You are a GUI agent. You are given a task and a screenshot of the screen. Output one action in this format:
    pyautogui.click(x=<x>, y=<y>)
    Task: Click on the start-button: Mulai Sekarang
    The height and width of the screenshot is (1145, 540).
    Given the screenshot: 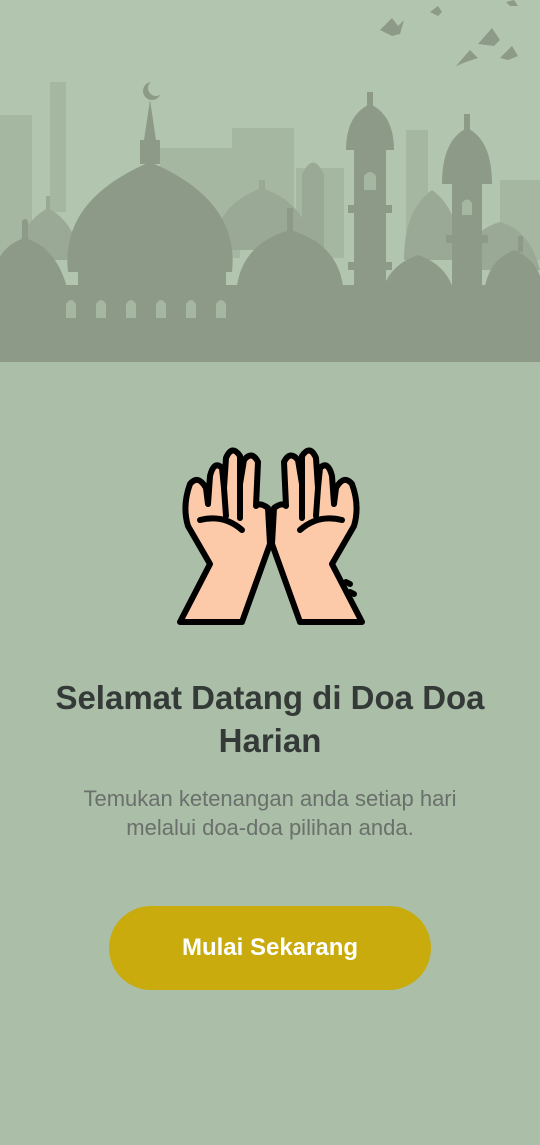 What is the action you would take?
    pyautogui.click(x=270, y=948)
    